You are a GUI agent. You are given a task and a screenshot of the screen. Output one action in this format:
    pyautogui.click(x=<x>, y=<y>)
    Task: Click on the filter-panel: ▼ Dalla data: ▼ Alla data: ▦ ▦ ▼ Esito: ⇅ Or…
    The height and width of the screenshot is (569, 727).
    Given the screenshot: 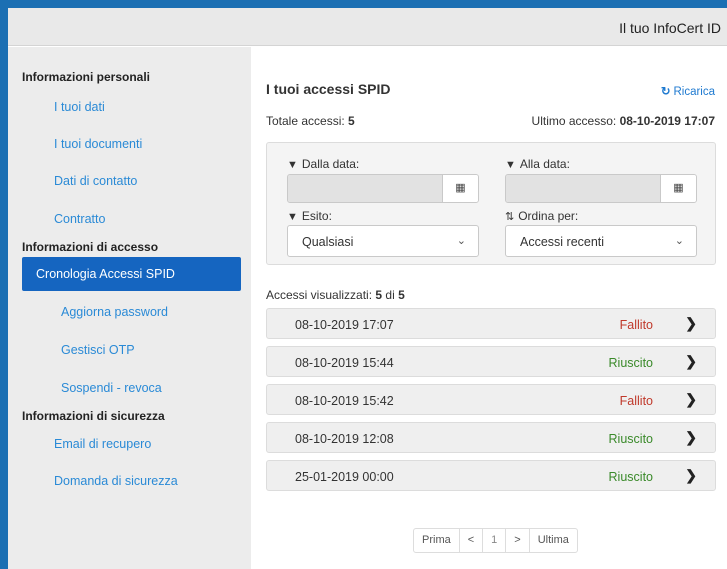 What is the action you would take?
    pyautogui.click(x=491, y=203)
    